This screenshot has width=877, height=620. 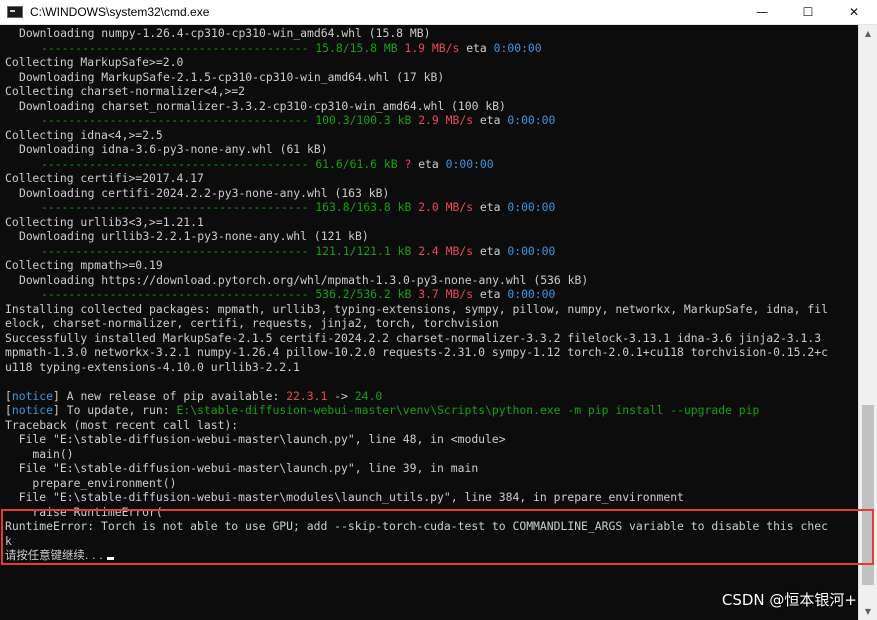 What do you see at coordinates (356, 163) in the screenshot?
I see `progress-size: 61.6/61.6 kB` at bounding box center [356, 163].